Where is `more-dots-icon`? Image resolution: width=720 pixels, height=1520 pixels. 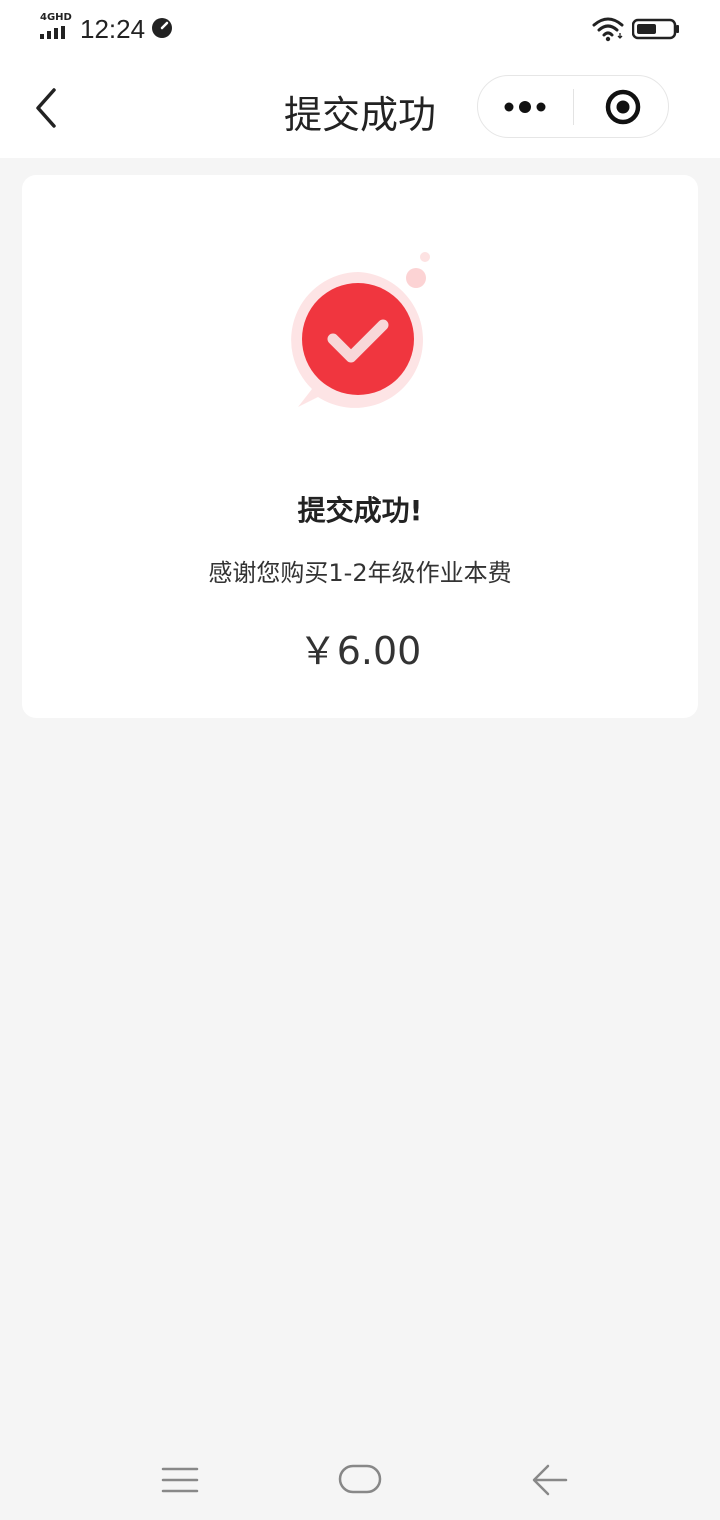 more-dots-icon is located at coordinates (525, 106).